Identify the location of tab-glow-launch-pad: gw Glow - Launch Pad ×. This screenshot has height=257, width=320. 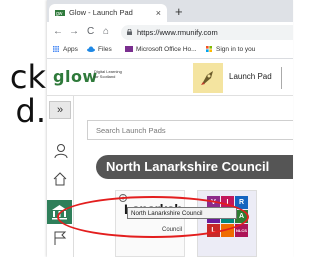
(108, 13).